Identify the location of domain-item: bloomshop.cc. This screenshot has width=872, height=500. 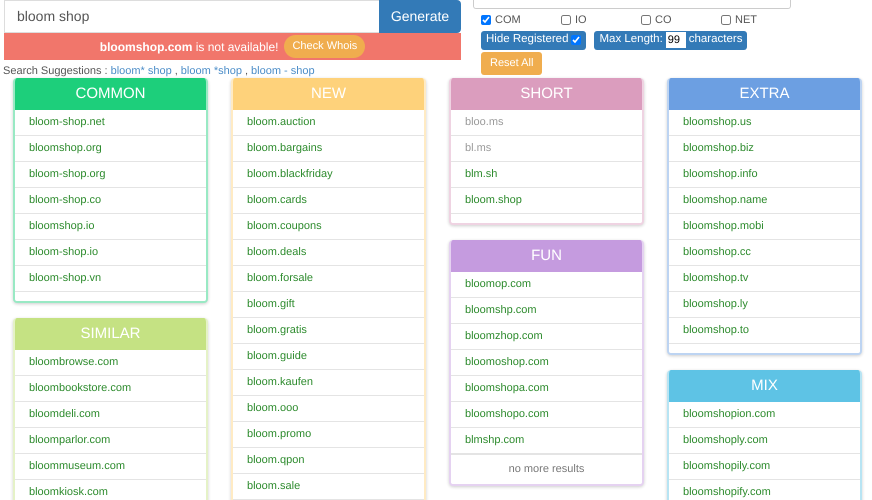
(764, 253).